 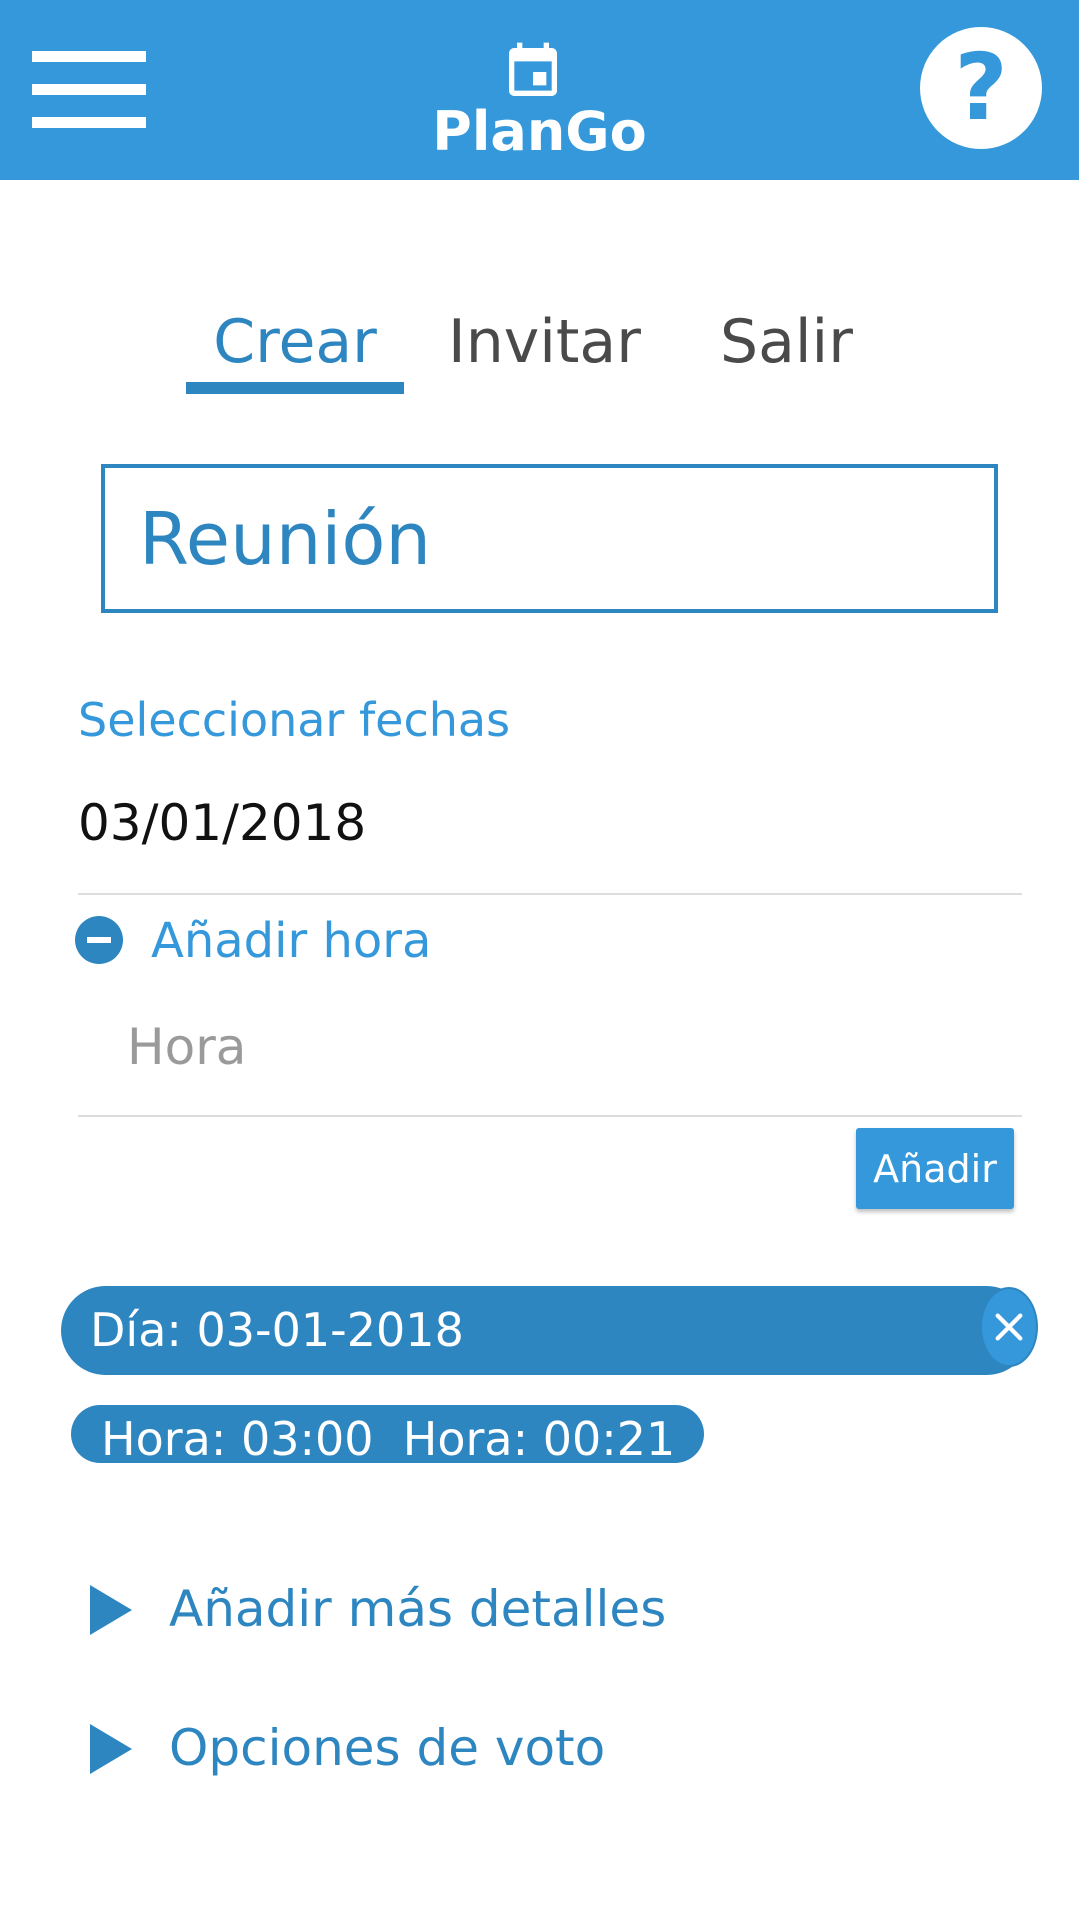 I want to click on calendar-icon, so click(x=533, y=69).